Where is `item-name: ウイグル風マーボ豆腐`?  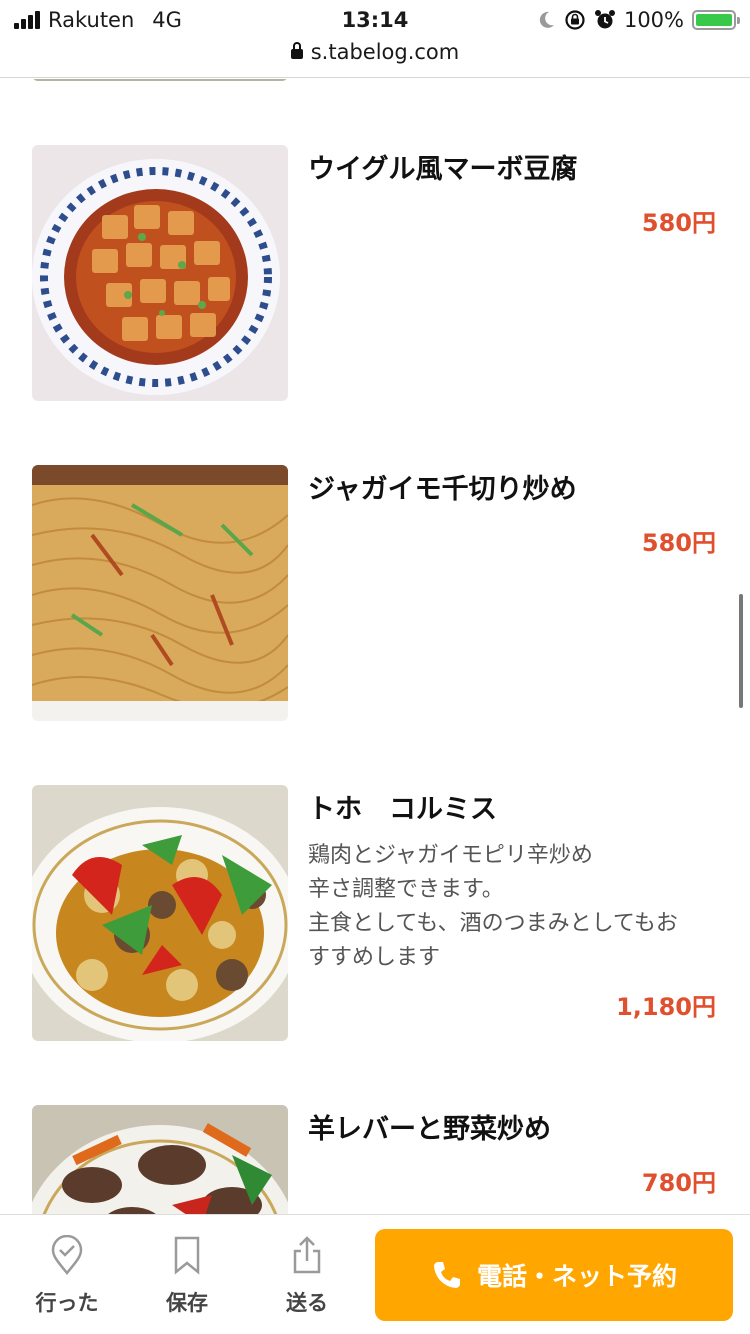
item-name: ウイグル風マーボ豆腐 is located at coordinates (442, 166).